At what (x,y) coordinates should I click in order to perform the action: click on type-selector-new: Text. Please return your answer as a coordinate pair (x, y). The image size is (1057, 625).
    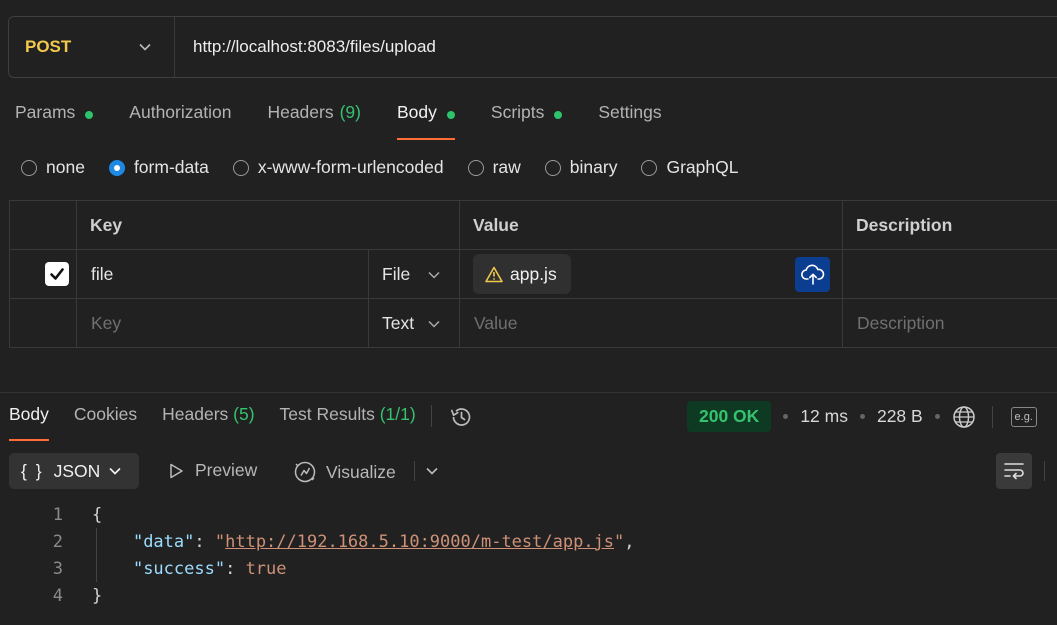
    Looking at the image, I should click on (414, 323).